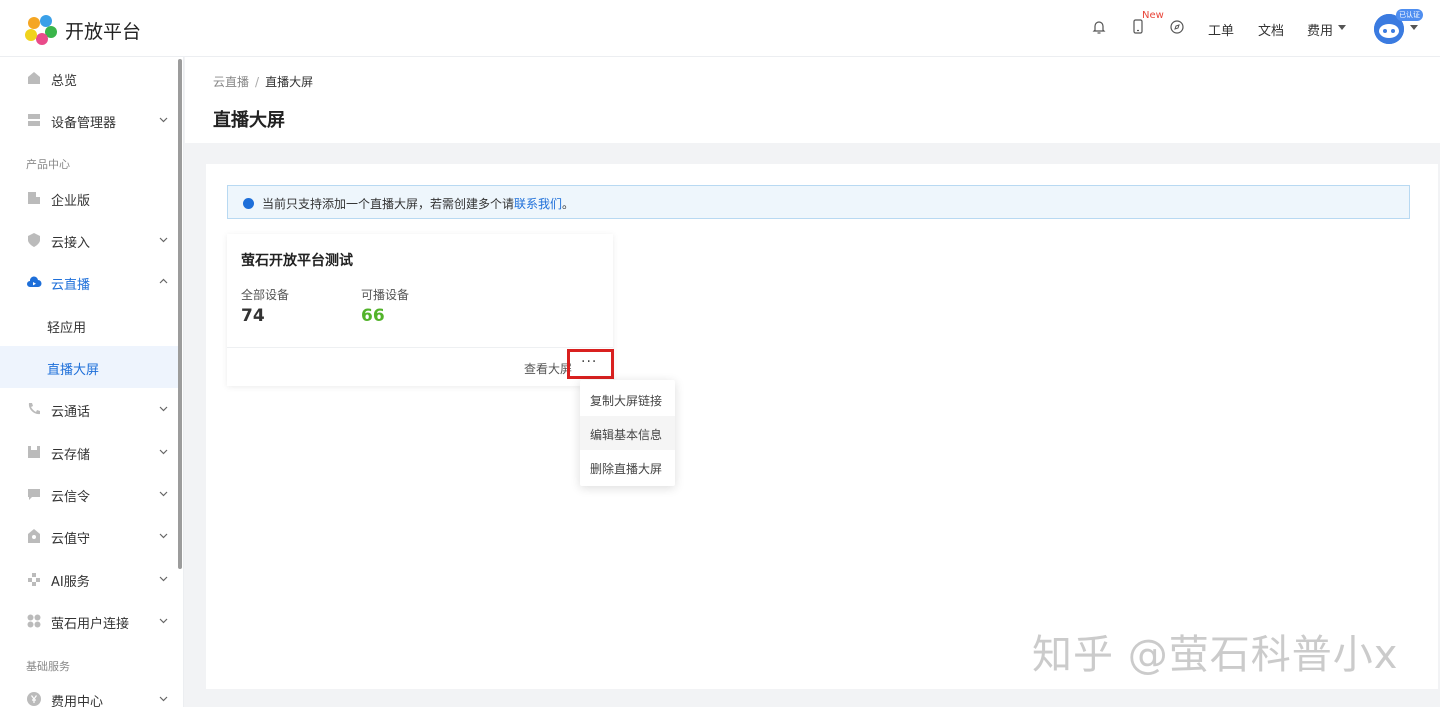 Image resolution: width=1440 pixels, height=707 pixels. I want to click on new-badge: New, so click(1153, 15).